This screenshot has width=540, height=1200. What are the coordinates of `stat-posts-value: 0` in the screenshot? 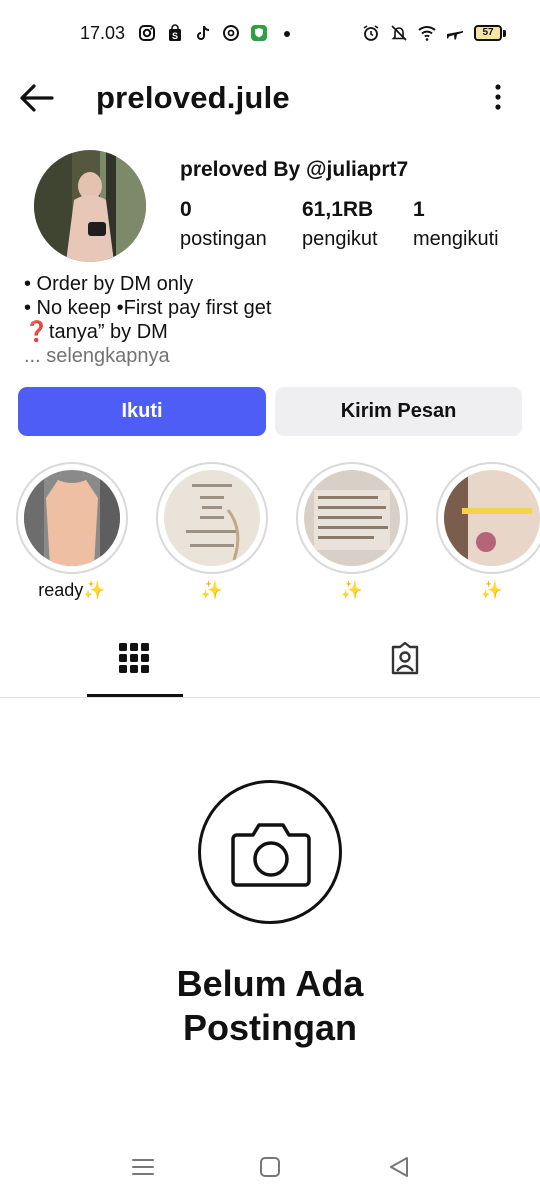 It's located at (186, 209).